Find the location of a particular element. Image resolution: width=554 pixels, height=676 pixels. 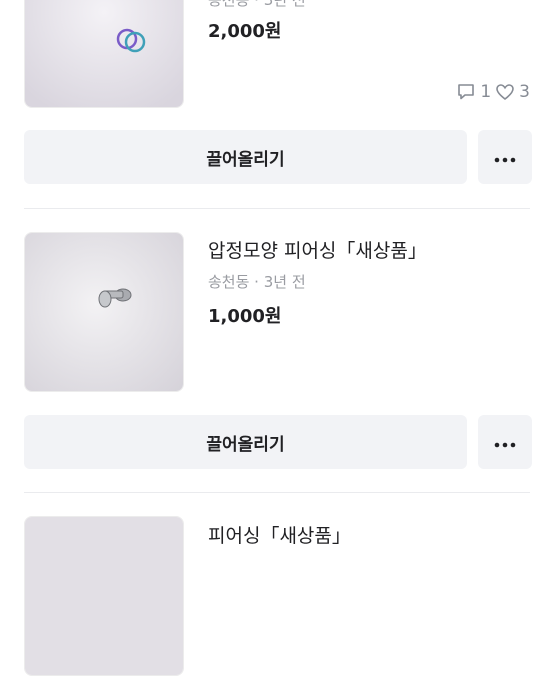

listing-price: 1,000원 is located at coordinates (245, 316).